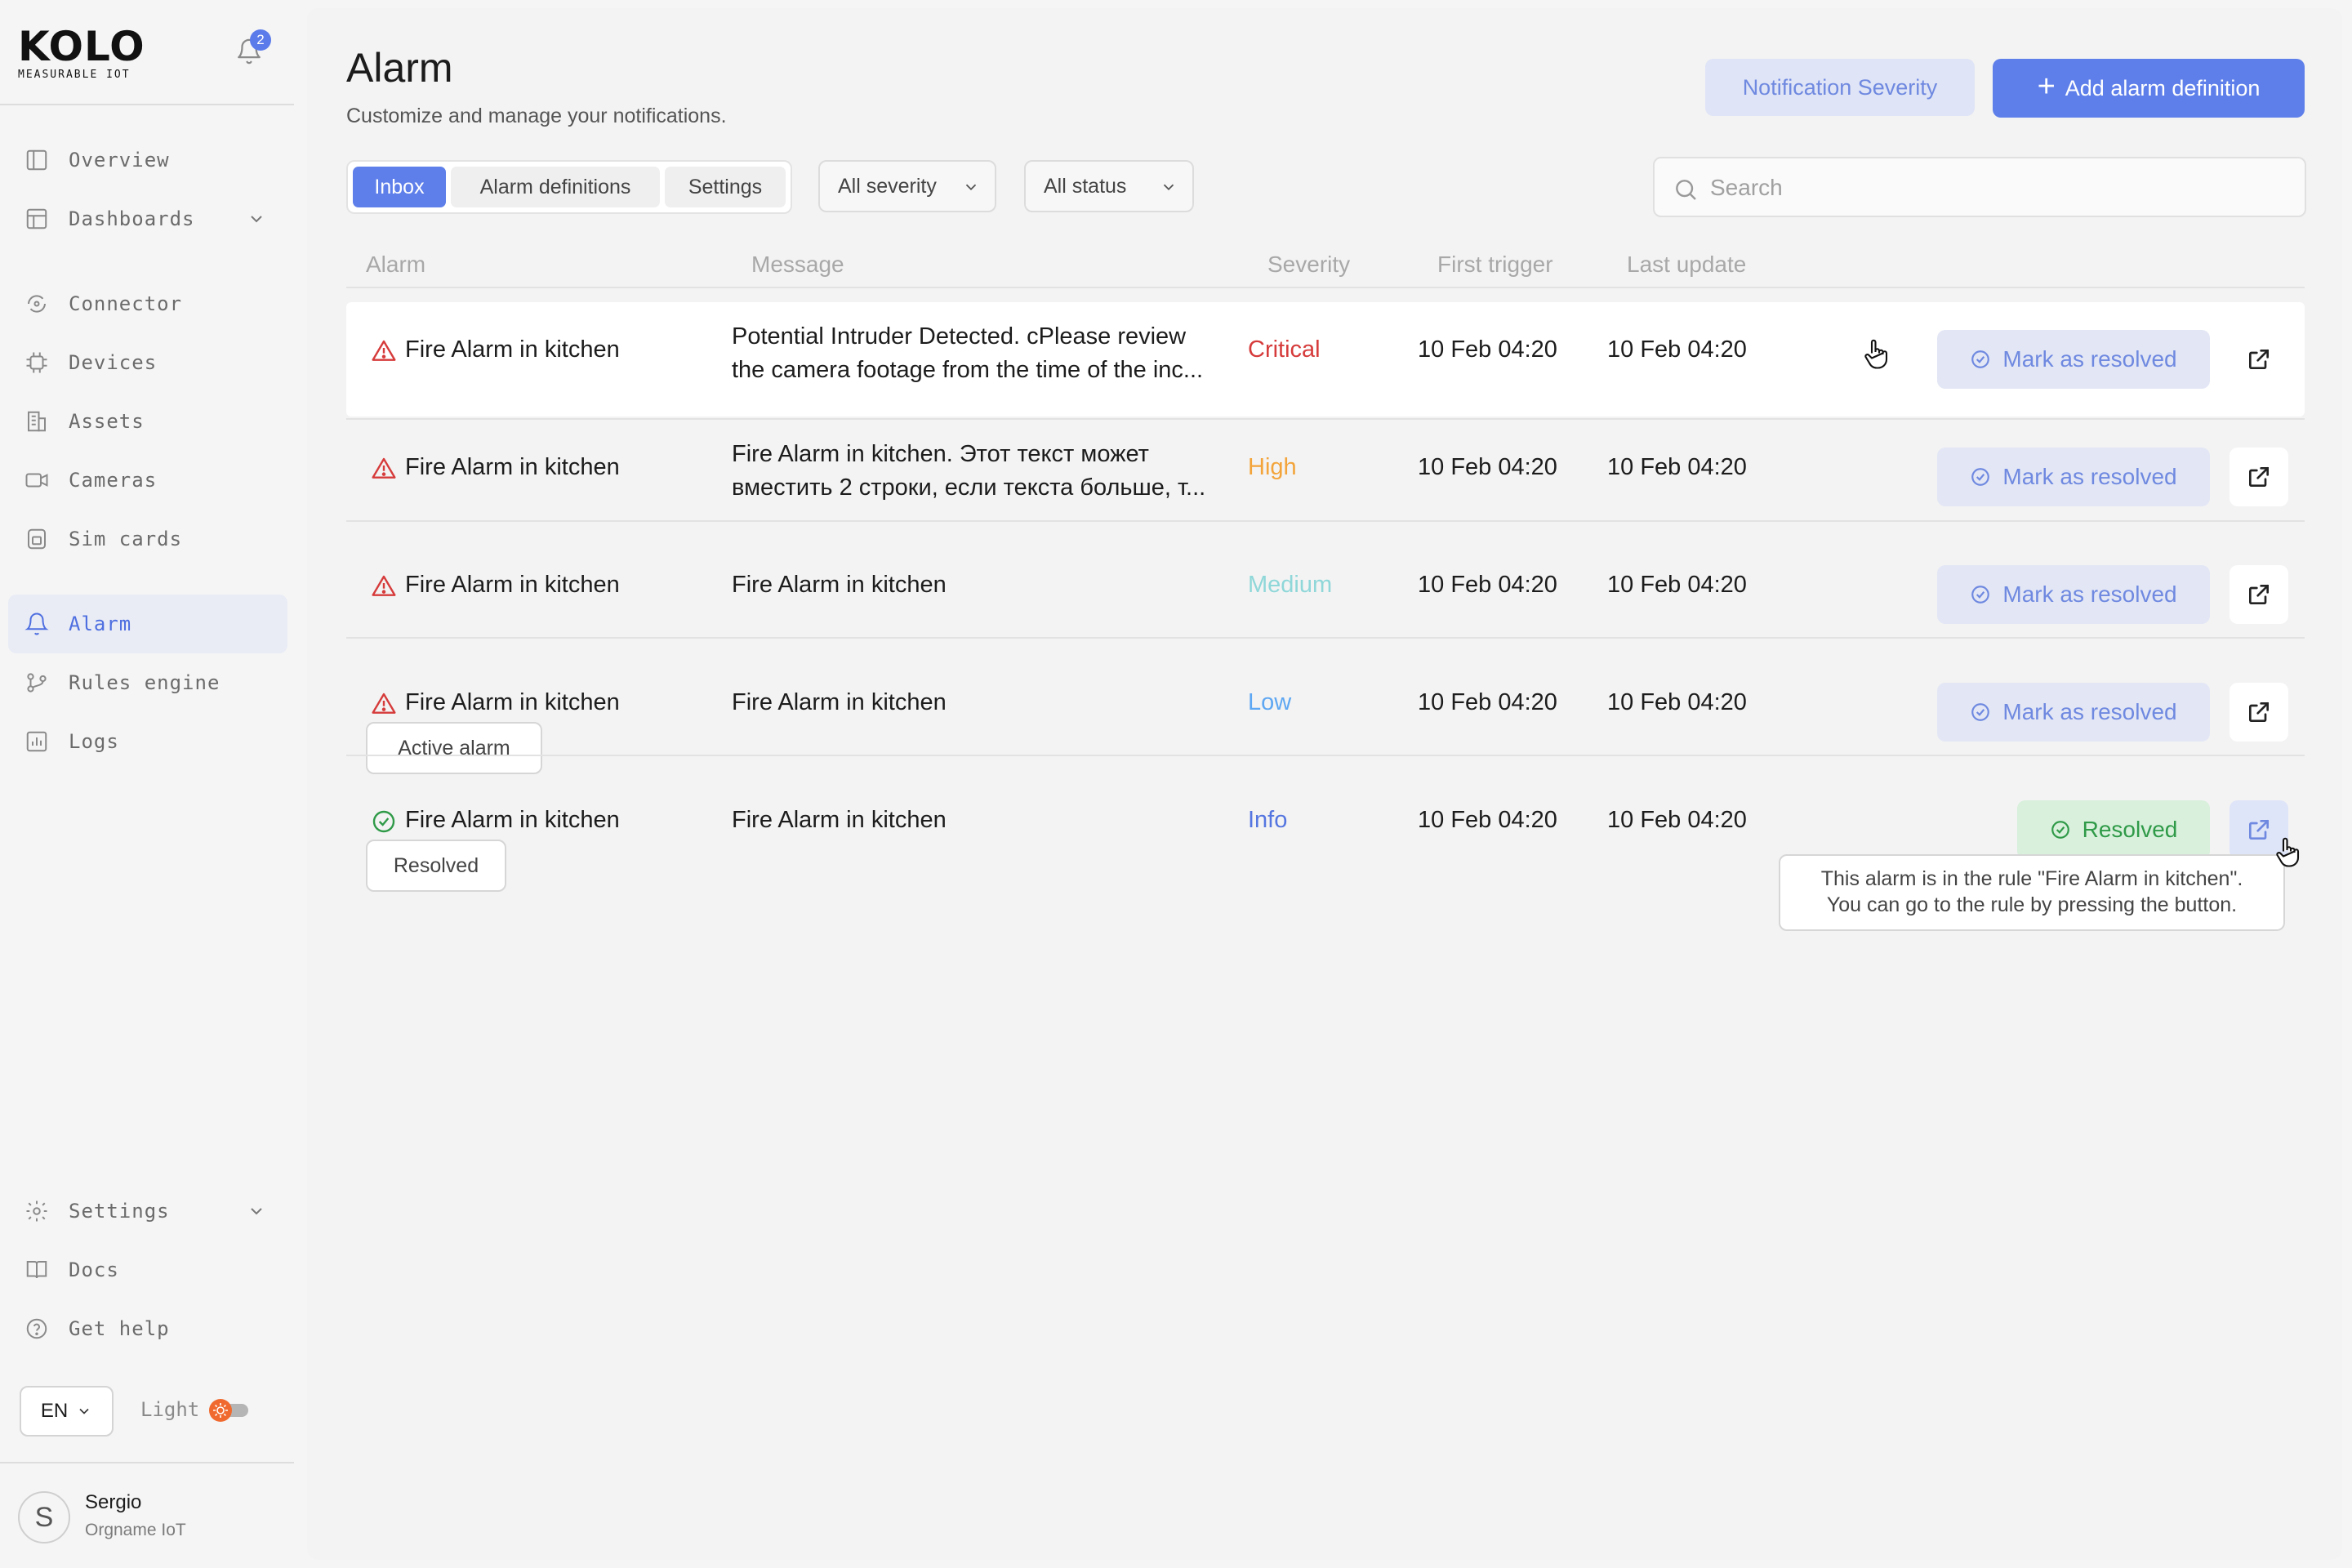  What do you see at coordinates (81, 53) in the screenshot?
I see `logo: KOLO MEASURABLE IOT` at bounding box center [81, 53].